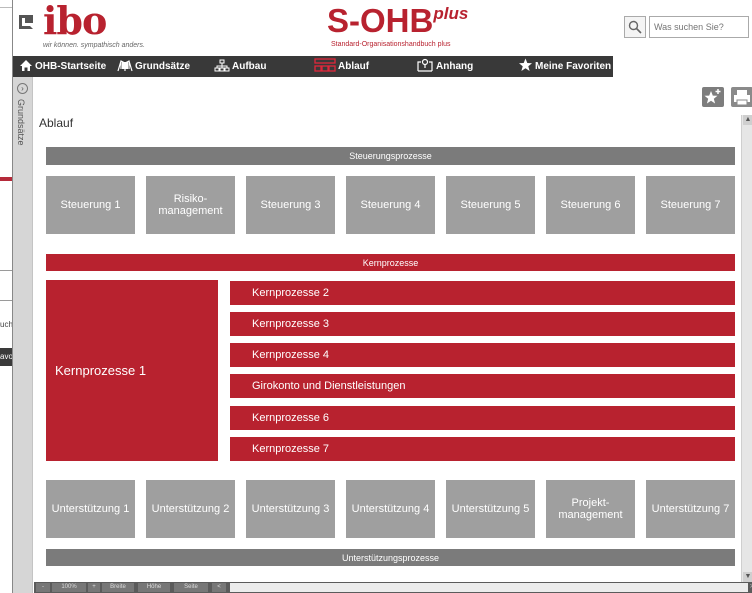 The width and height of the screenshot is (752, 593). What do you see at coordinates (354, 66) in the screenshot?
I see `nav-label: Ablauf` at bounding box center [354, 66].